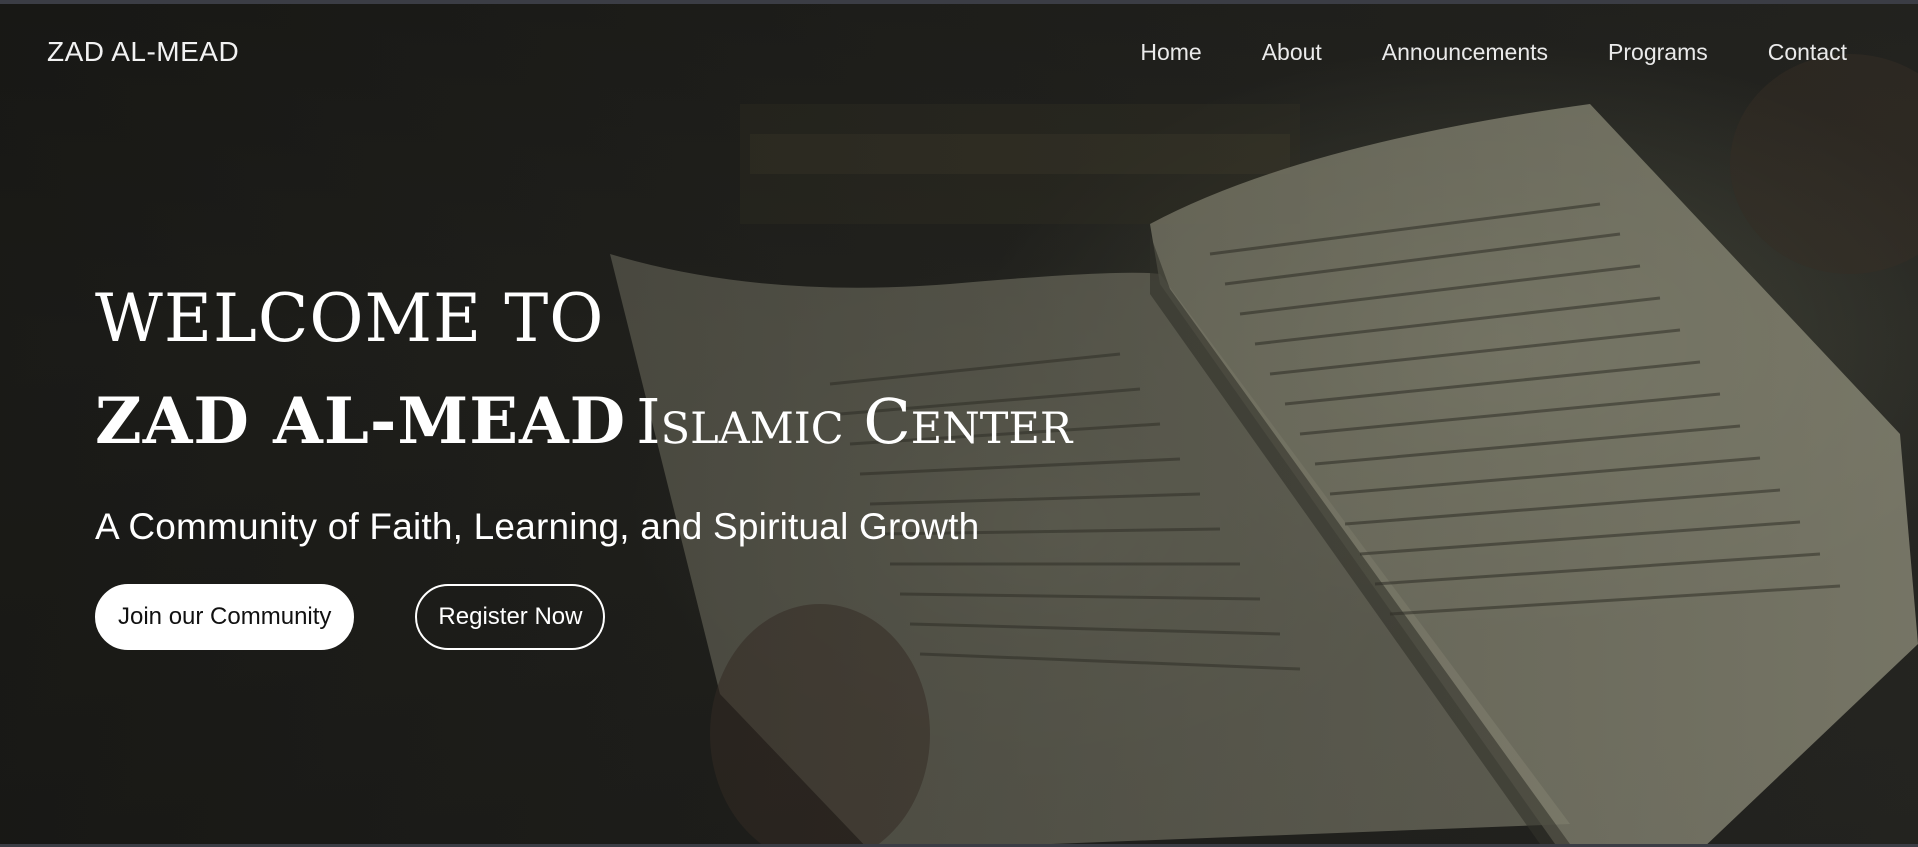 This screenshot has height=847, width=1918. Describe the element at coordinates (1807, 52) in the screenshot. I see `nav-link-contact: Contact` at that location.